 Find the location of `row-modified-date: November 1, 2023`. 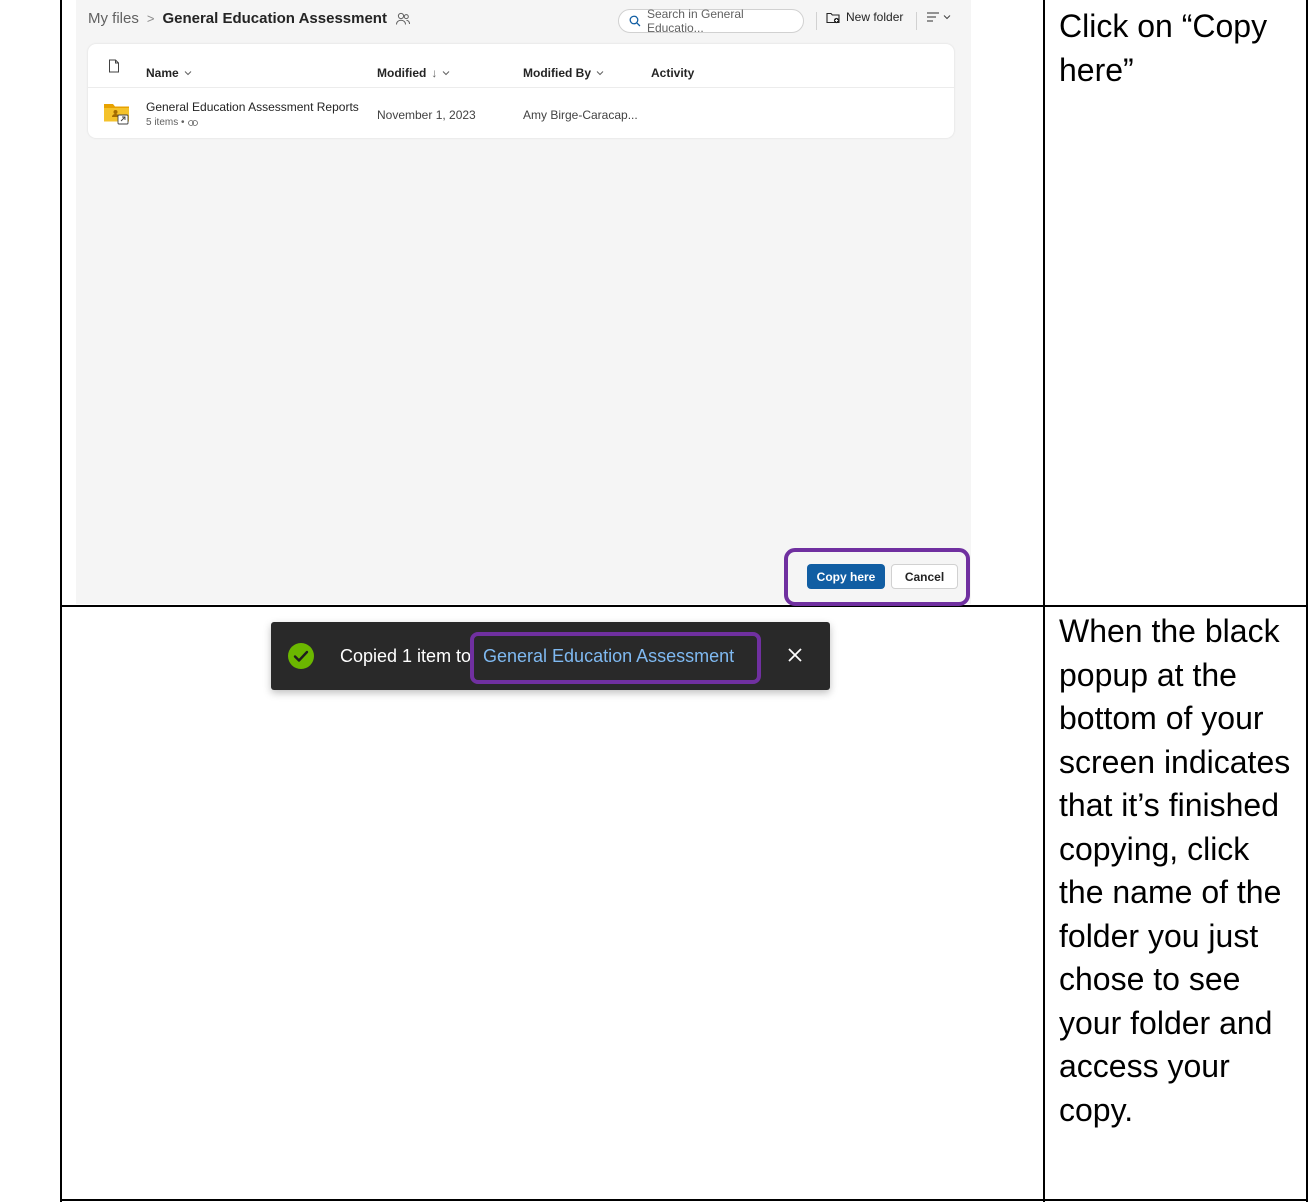

row-modified-date: November 1, 2023 is located at coordinates (426, 115).